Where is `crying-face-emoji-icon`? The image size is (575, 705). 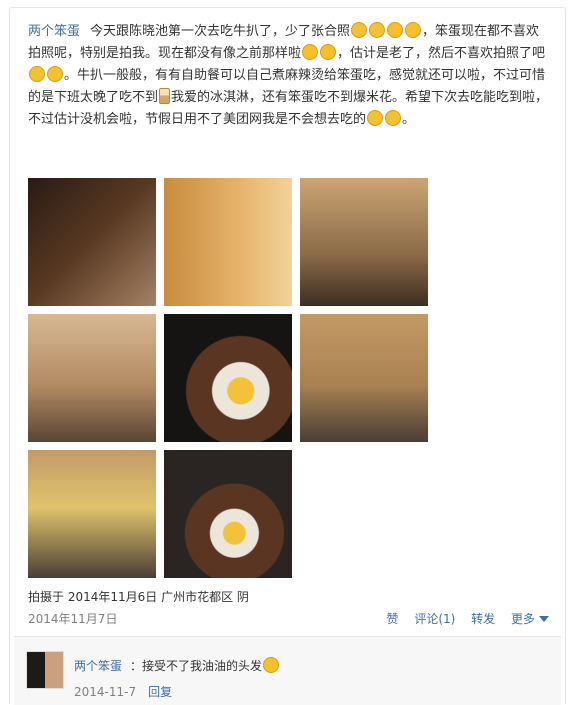 crying-face-emoji-icon is located at coordinates (271, 665).